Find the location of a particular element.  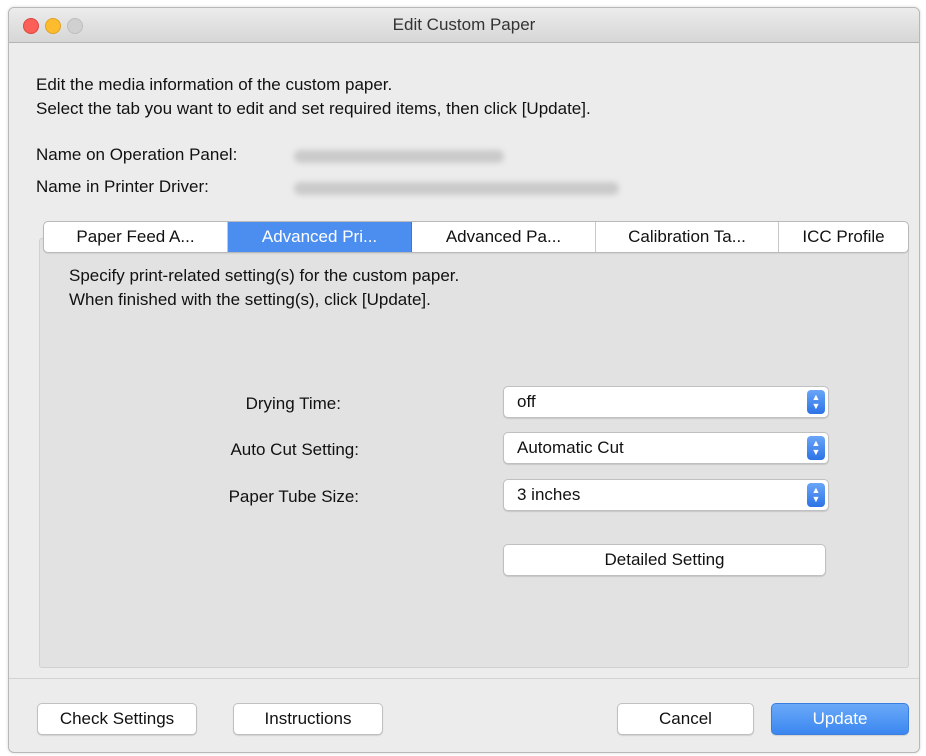

window-title: Edit Custom Paper is located at coordinates (464, 24).